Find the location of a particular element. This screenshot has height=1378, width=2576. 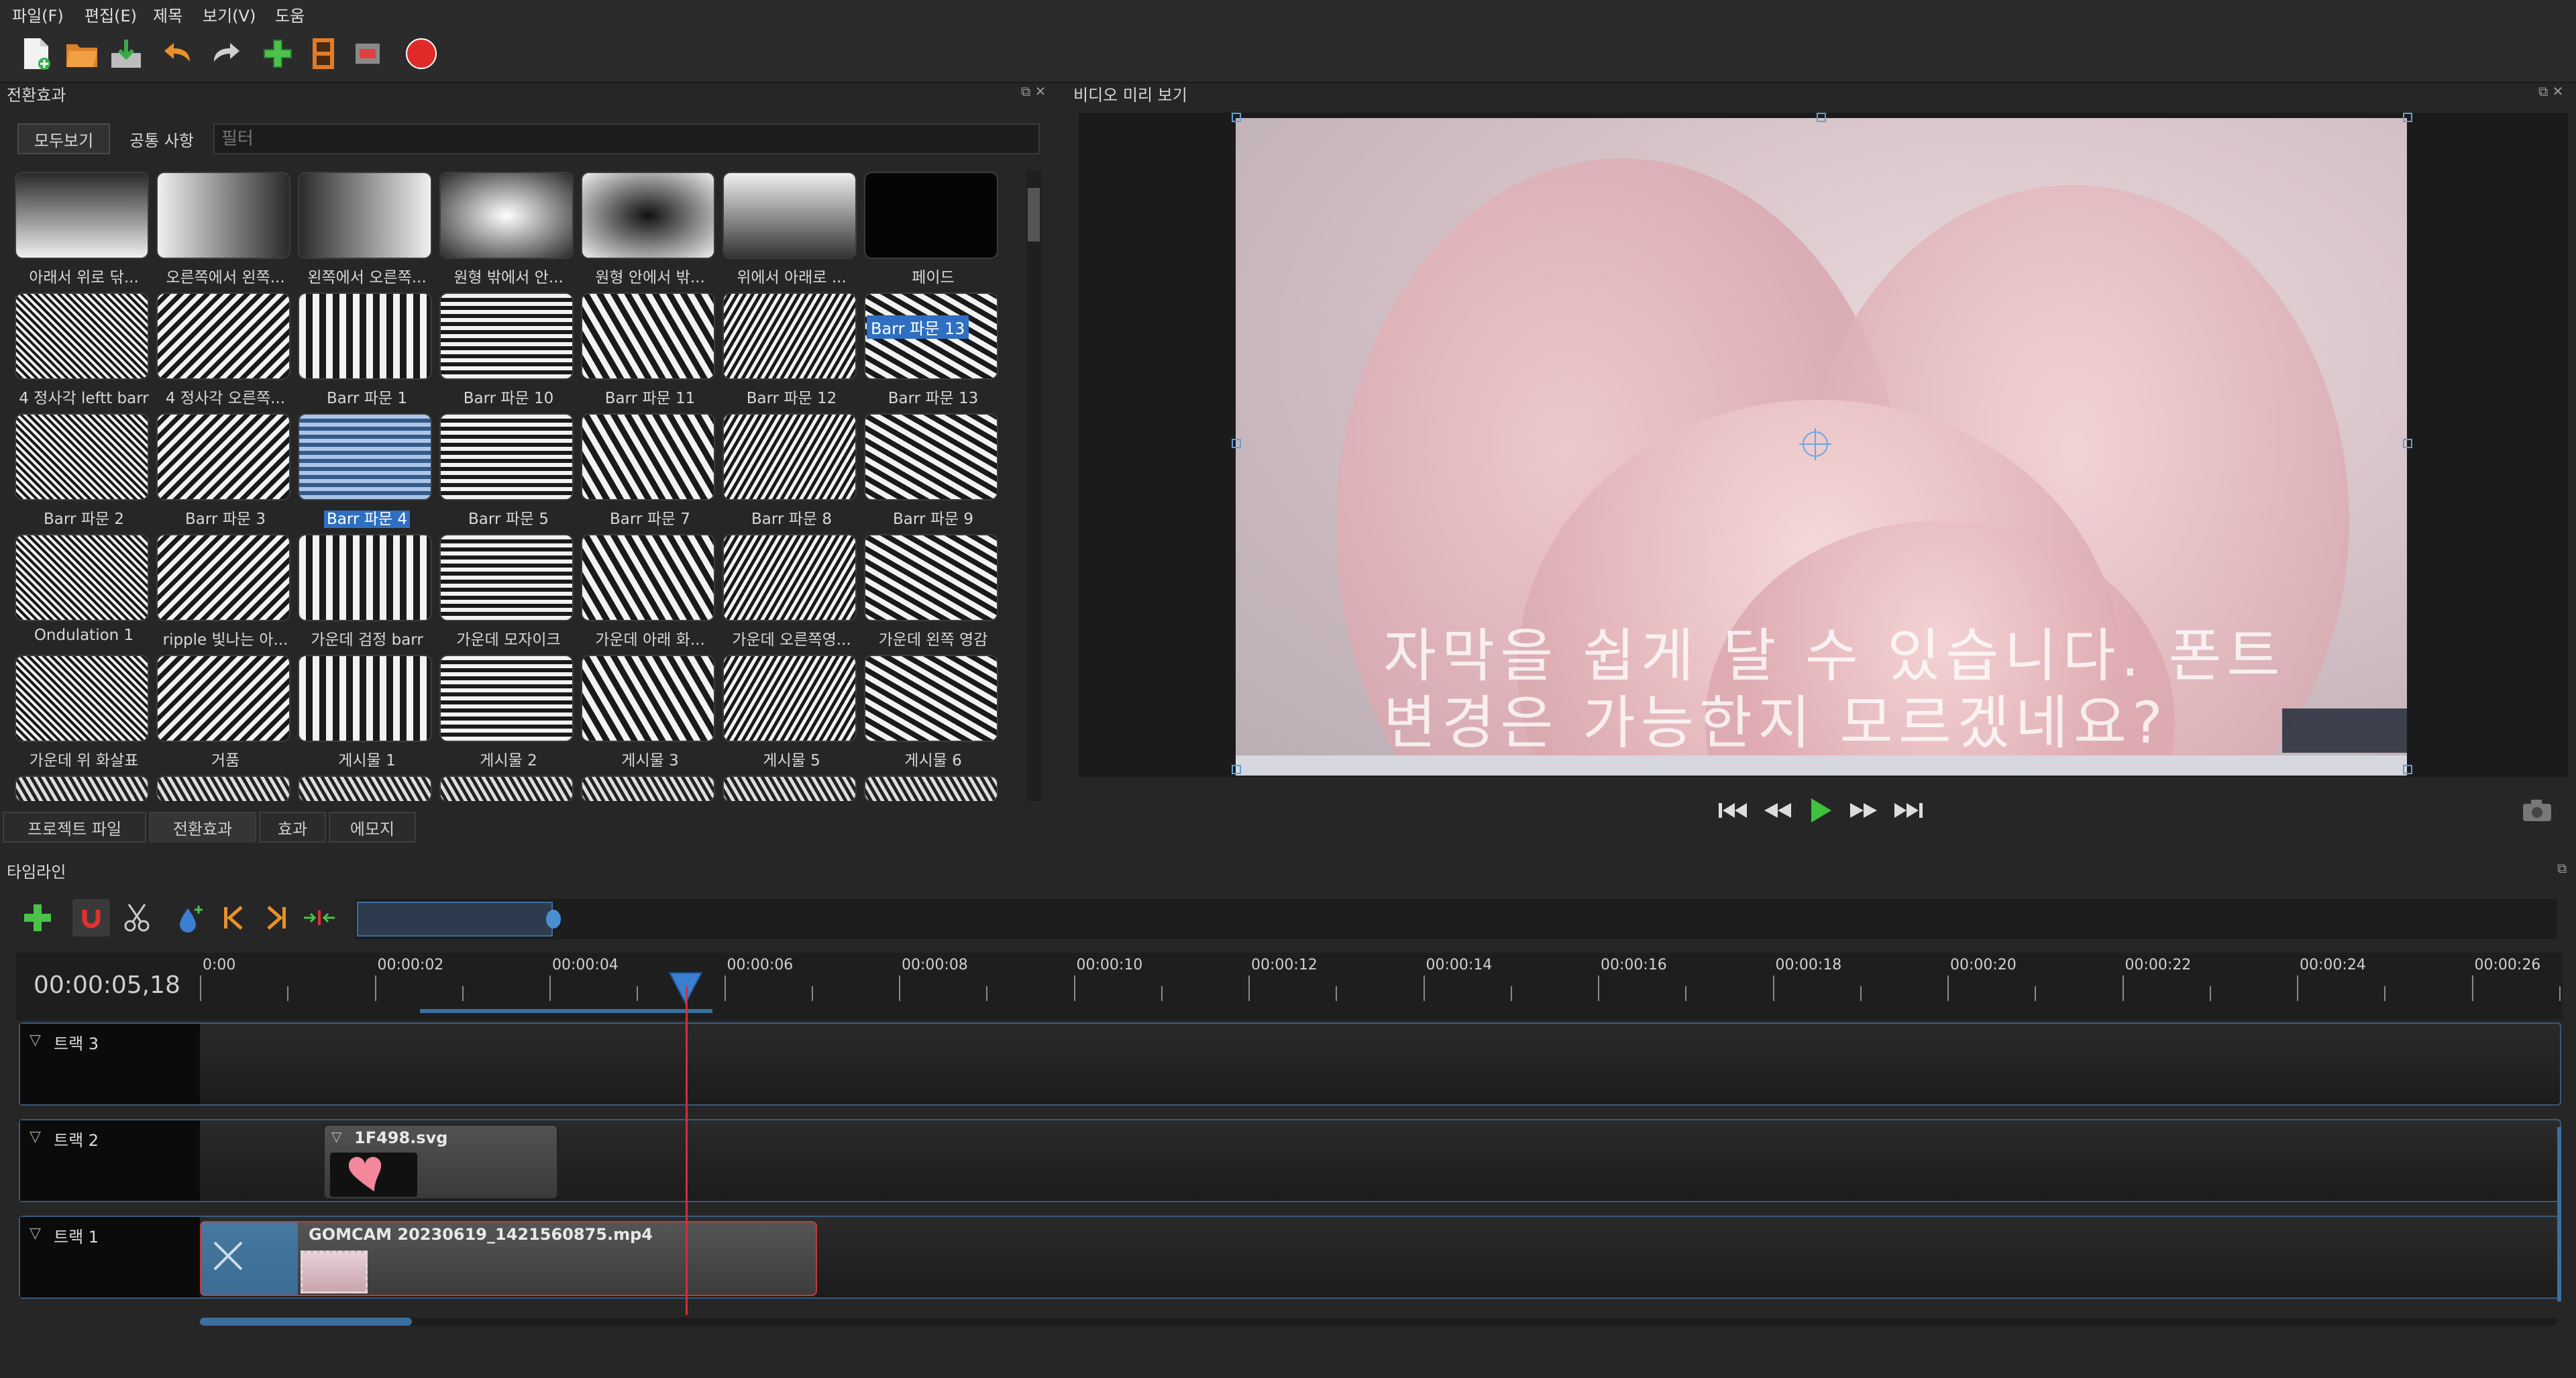

tab-effects: 효과 is located at coordinates (292, 827).